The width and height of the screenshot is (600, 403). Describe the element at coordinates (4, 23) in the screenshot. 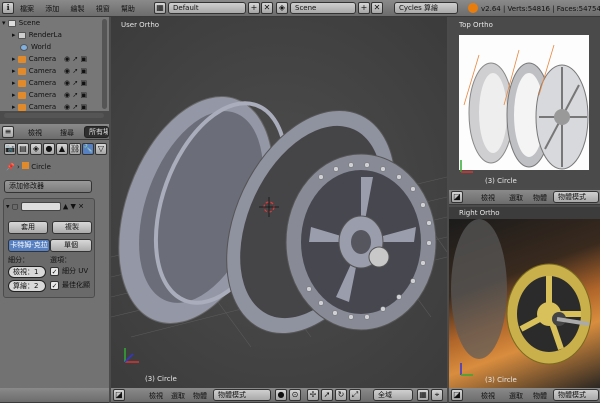

I see `expand-arrow-icon: ▾` at that location.